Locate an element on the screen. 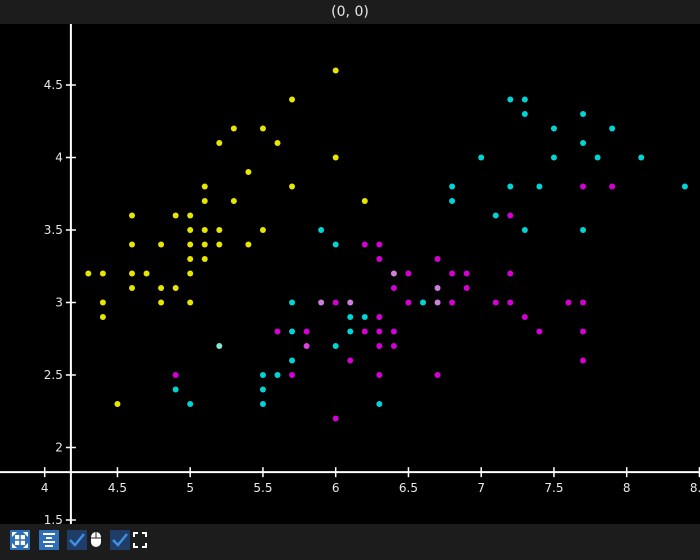  y-tick-label: 3 is located at coordinates (59, 303).